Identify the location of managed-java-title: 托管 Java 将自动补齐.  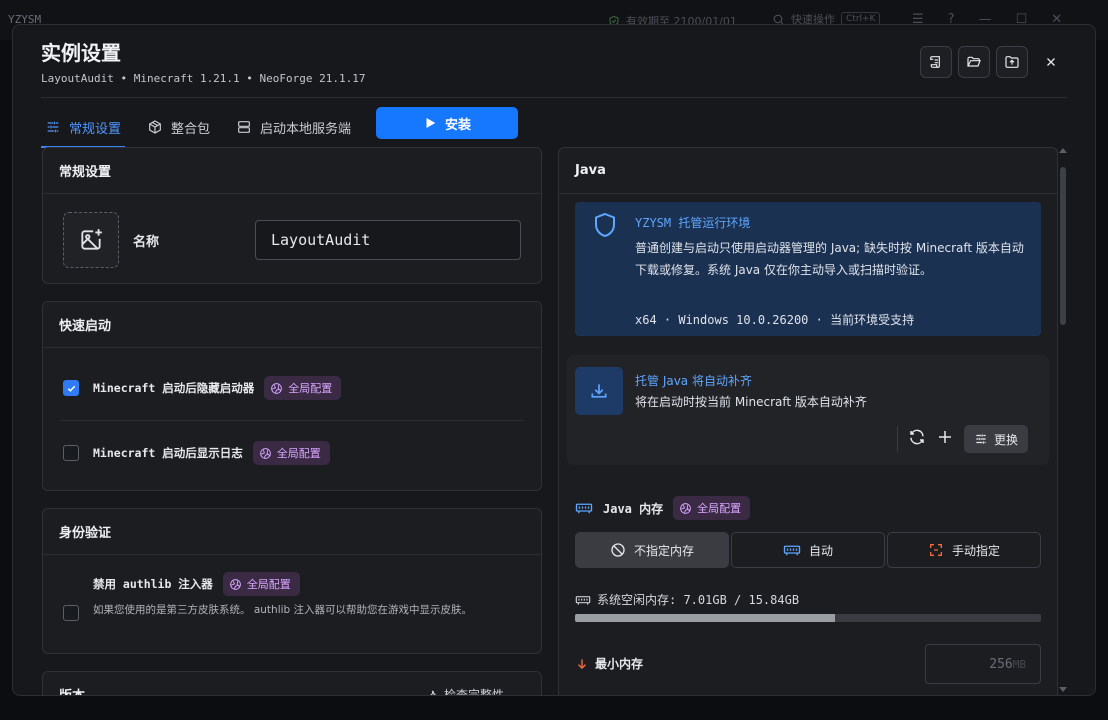
(693, 381).